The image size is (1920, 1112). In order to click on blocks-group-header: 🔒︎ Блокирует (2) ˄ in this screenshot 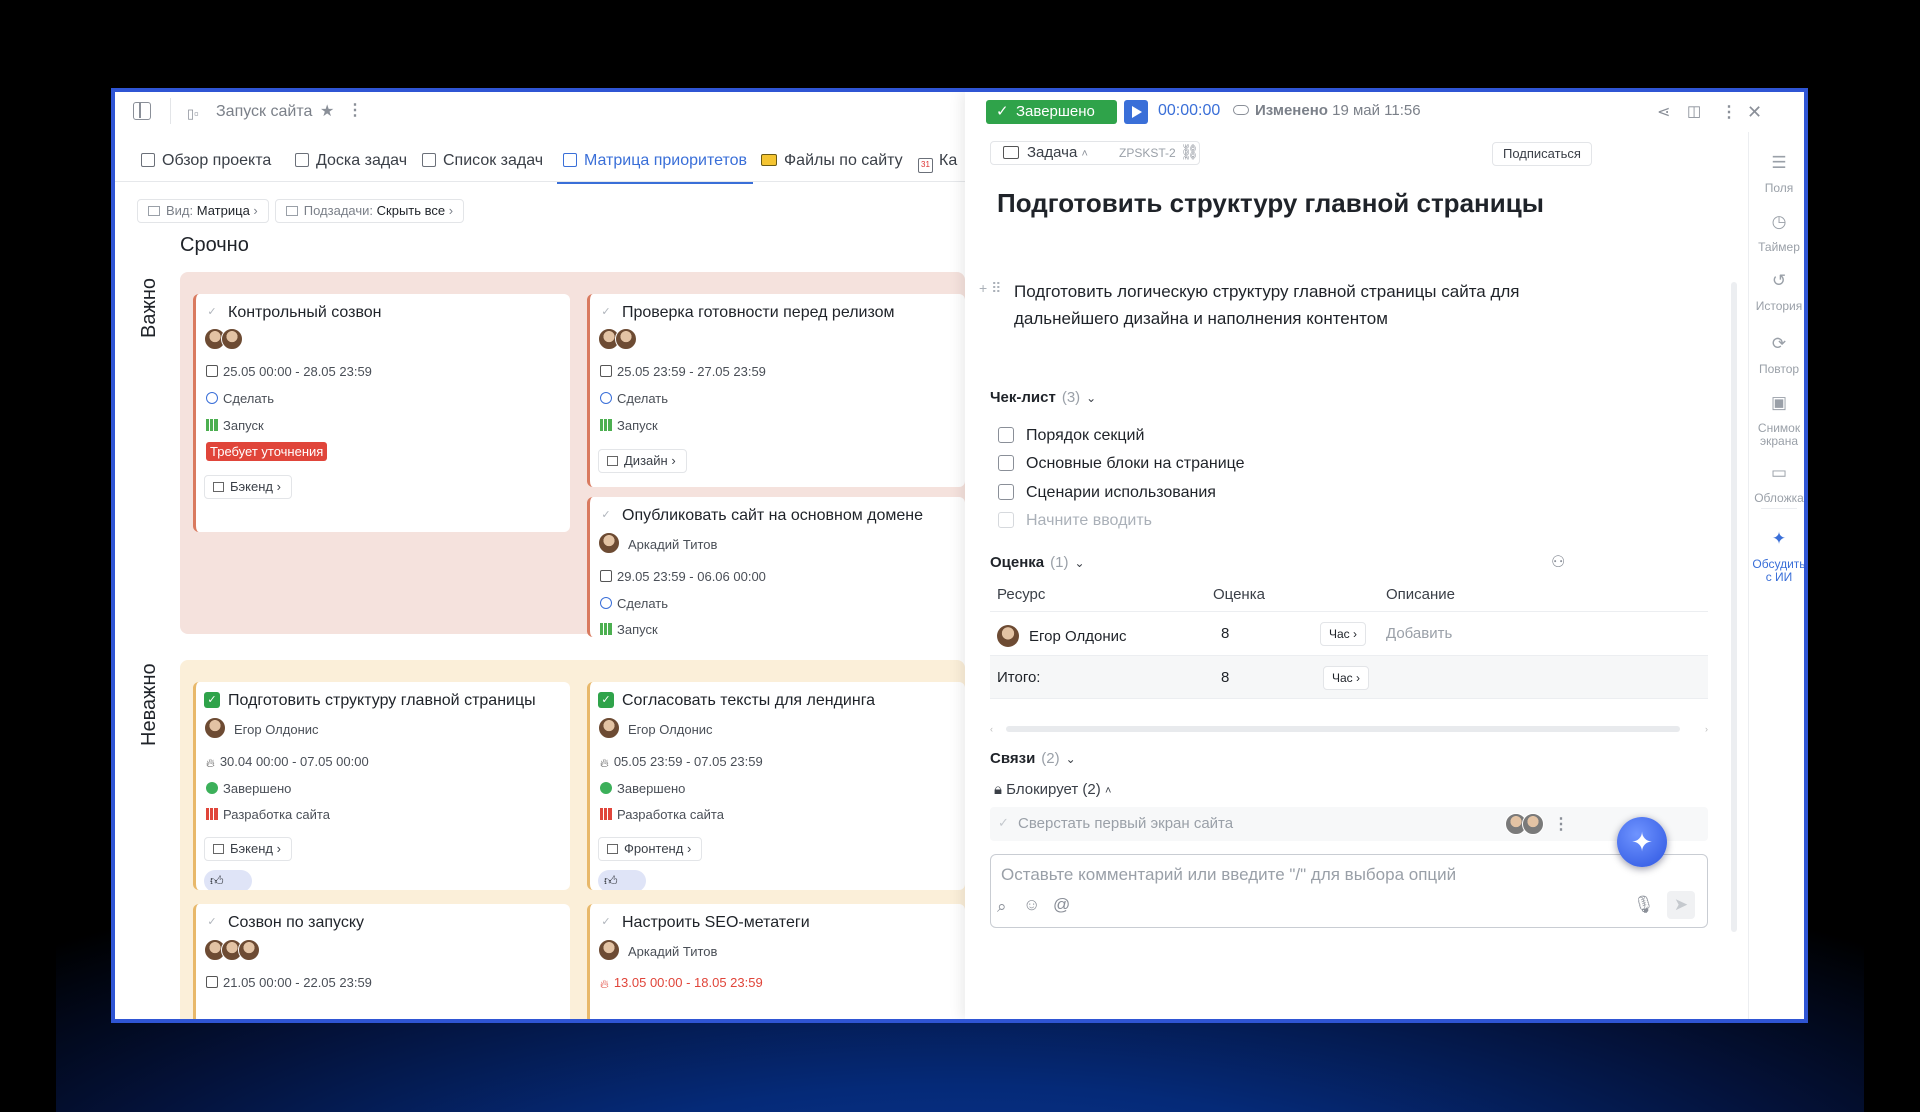, I will do `click(1052, 789)`.